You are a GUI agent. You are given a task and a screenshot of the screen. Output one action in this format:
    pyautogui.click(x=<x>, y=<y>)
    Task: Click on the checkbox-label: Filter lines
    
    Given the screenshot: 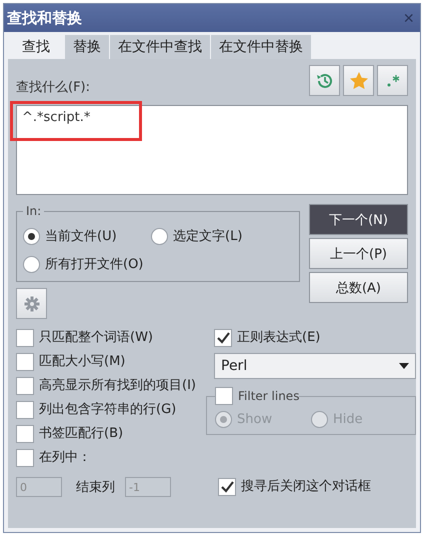 What is the action you would take?
    pyautogui.click(x=269, y=396)
    